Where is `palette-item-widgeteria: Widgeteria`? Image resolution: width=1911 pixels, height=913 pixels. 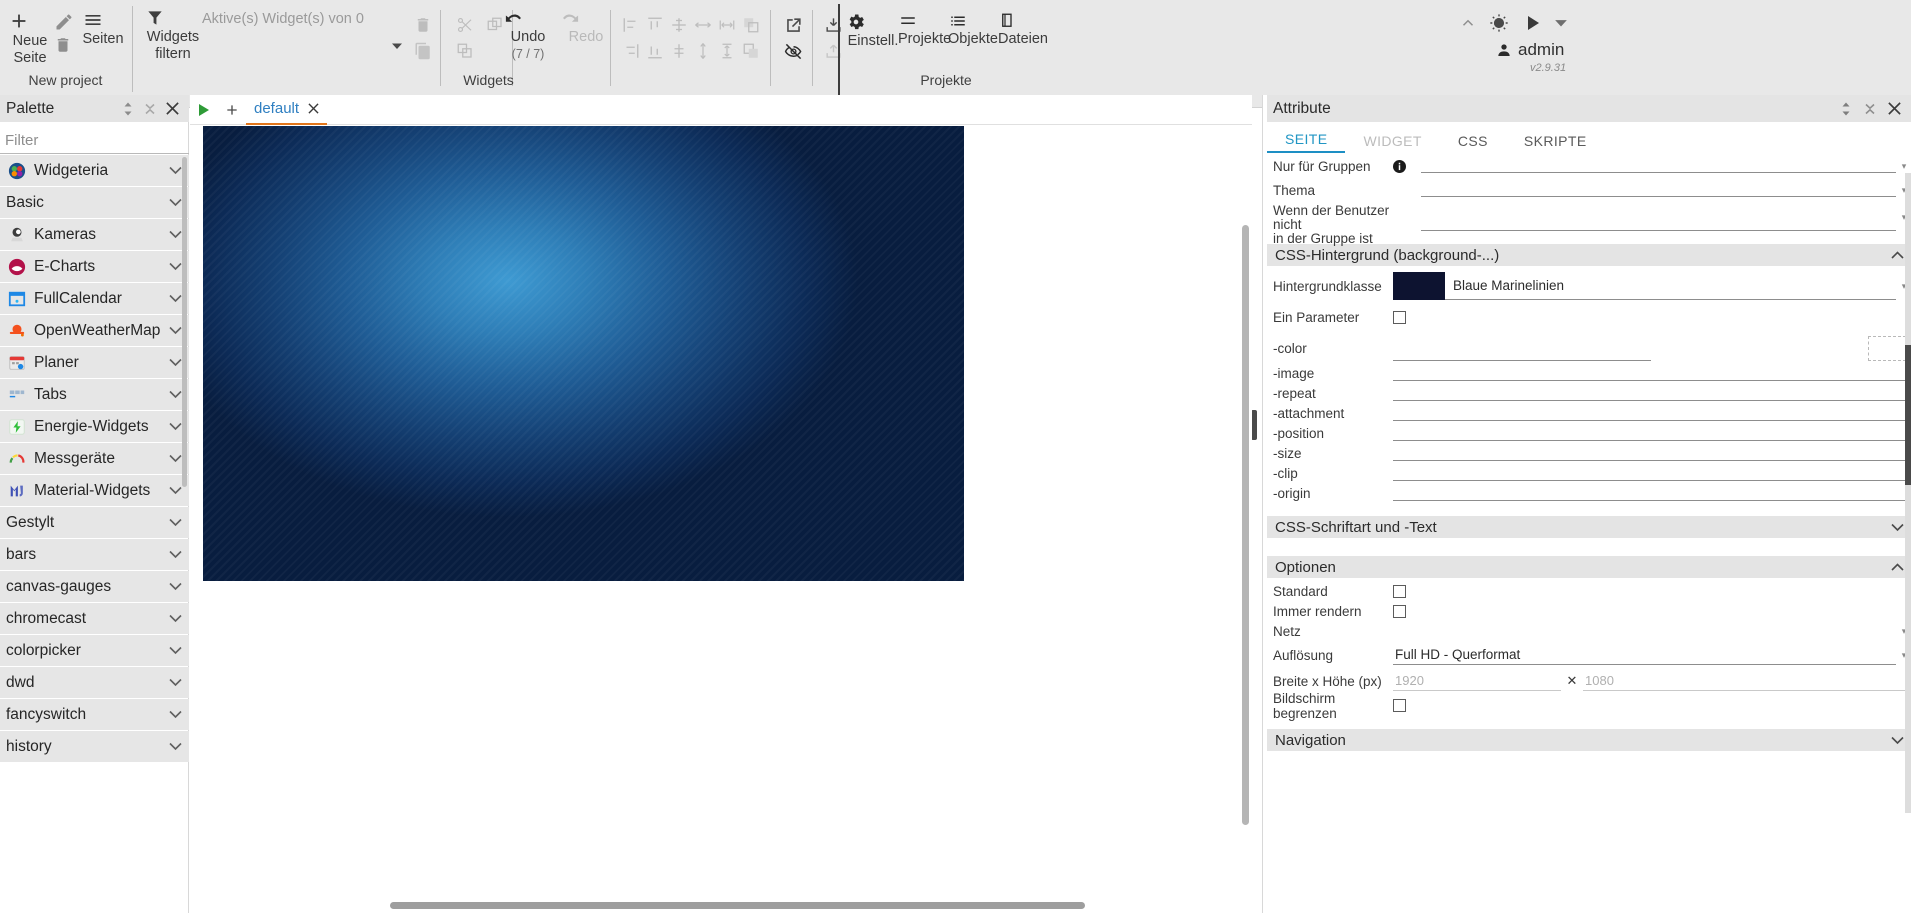 palette-item-widgeteria: Widgeteria is located at coordinates (94, 170).